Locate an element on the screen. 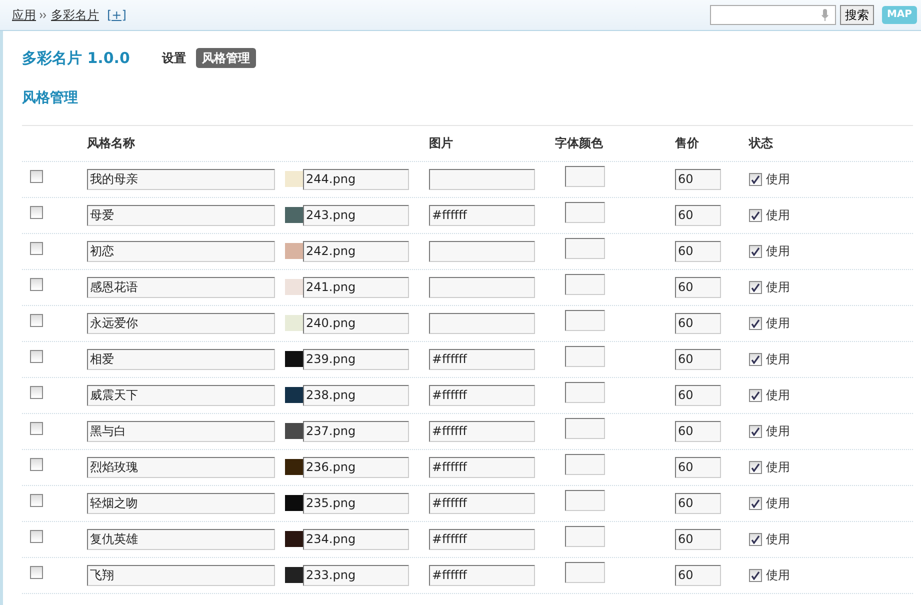 This screenshot has width=921, height=605. image-field: 240.png is located at coordinates (356, 323).